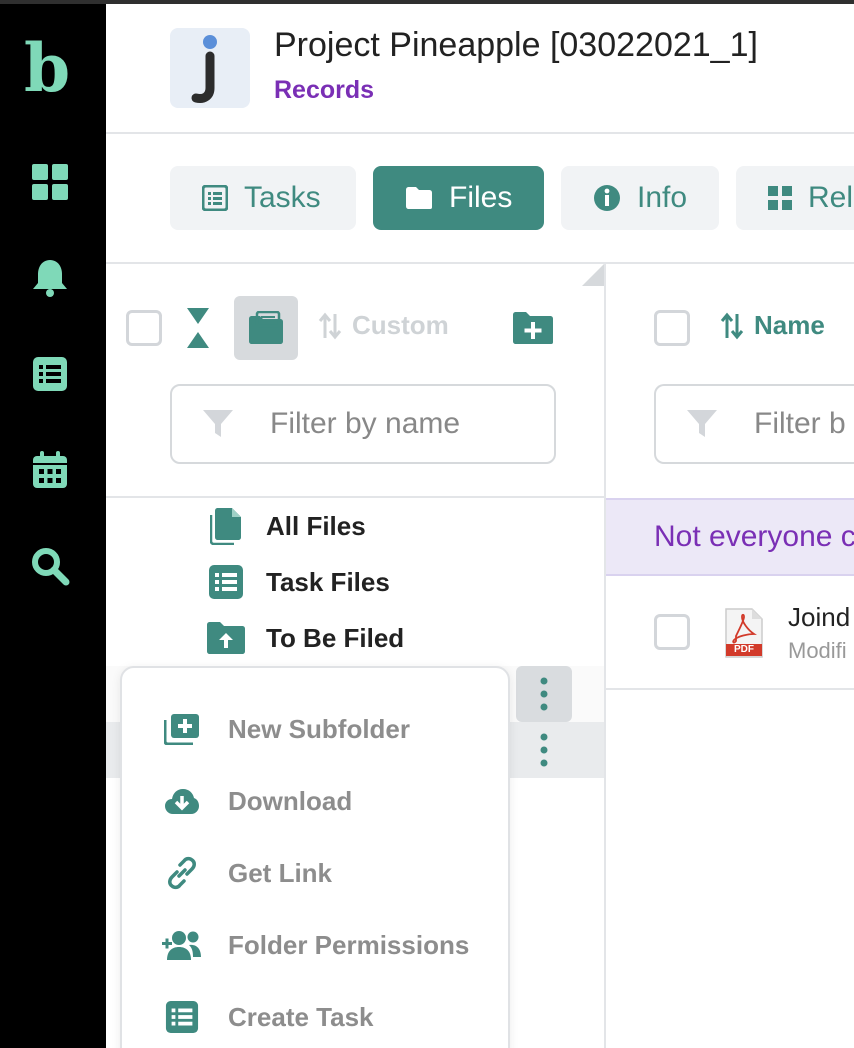  I want to click on folder-label: Task Files, so click(328, 581).